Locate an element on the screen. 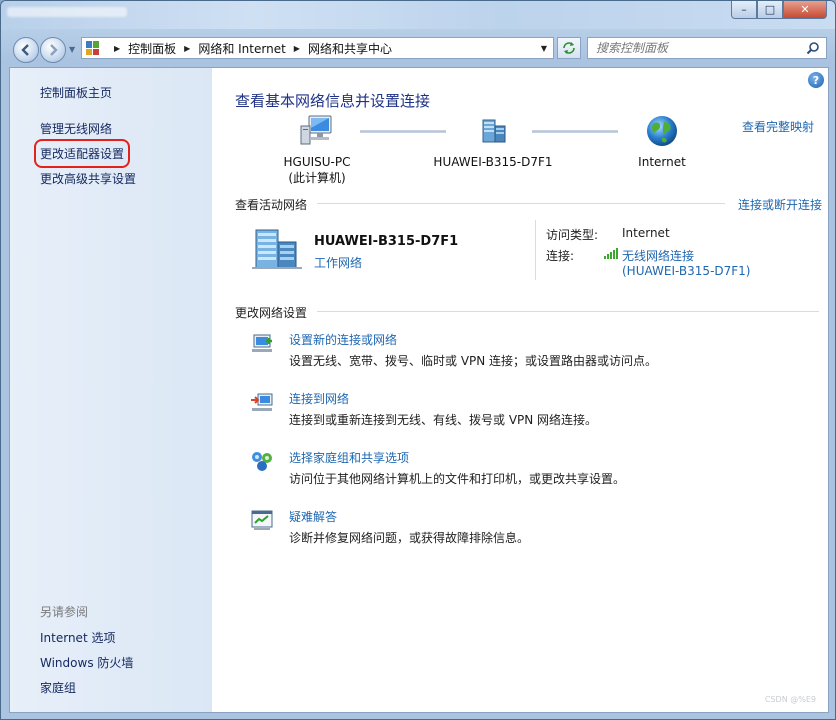 The height and width of the screenshot is (720, 836). wireless-connection-link: 无线网络连接 is located at coordinates (658, 255).